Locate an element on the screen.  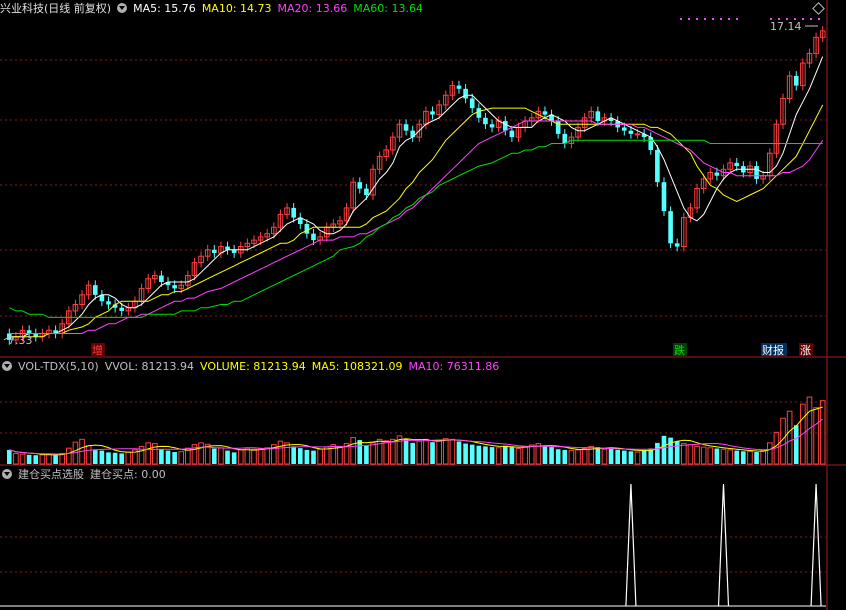
low-price-label: 7.33 is located at coordinates (20, 340).